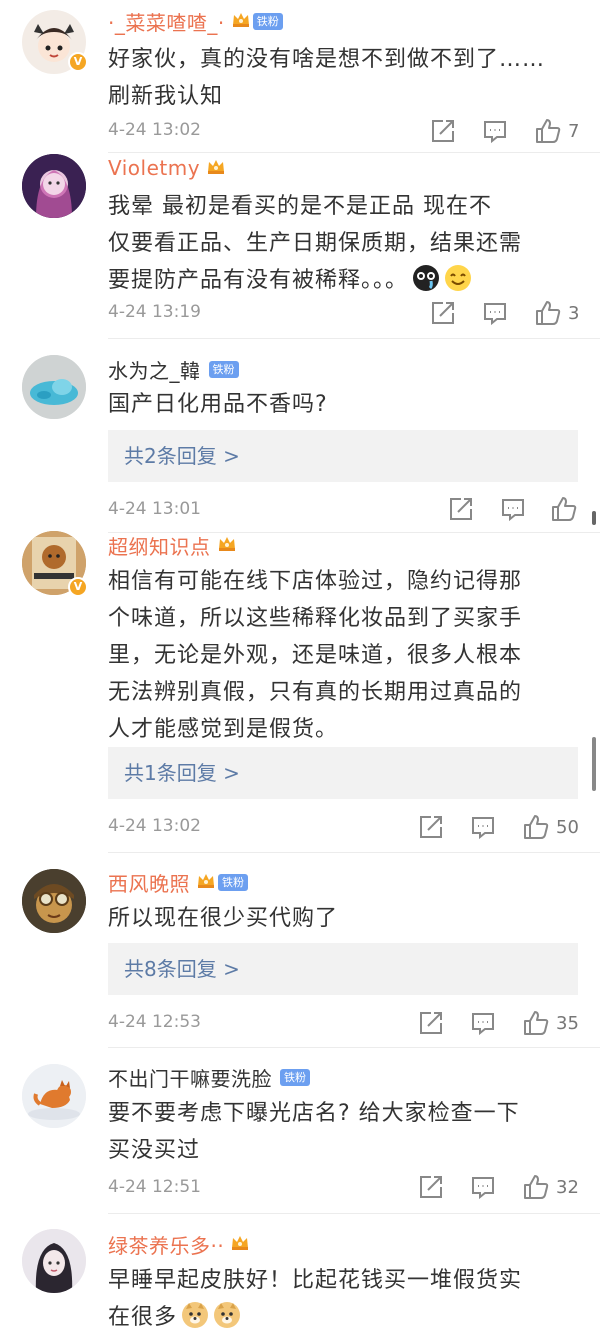 The width and height of the screenshot is (600, 1341). I want to click on username-row: 西风晚照 铁粉, so click(178, 882).